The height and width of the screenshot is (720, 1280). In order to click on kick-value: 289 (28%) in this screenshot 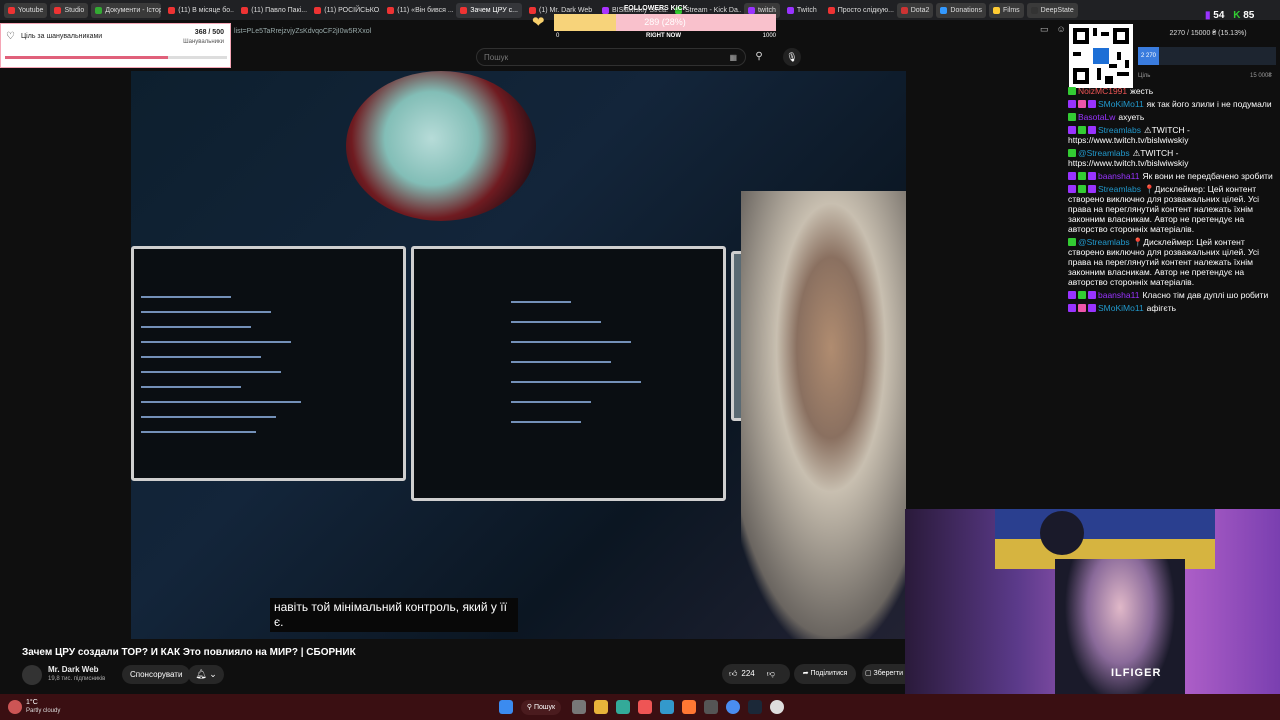, I will do `click(665, 22)`.